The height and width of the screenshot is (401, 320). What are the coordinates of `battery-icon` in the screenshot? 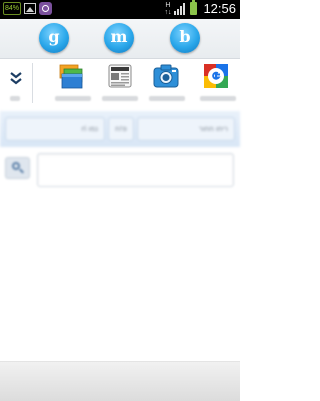 It's located at (194, 7).